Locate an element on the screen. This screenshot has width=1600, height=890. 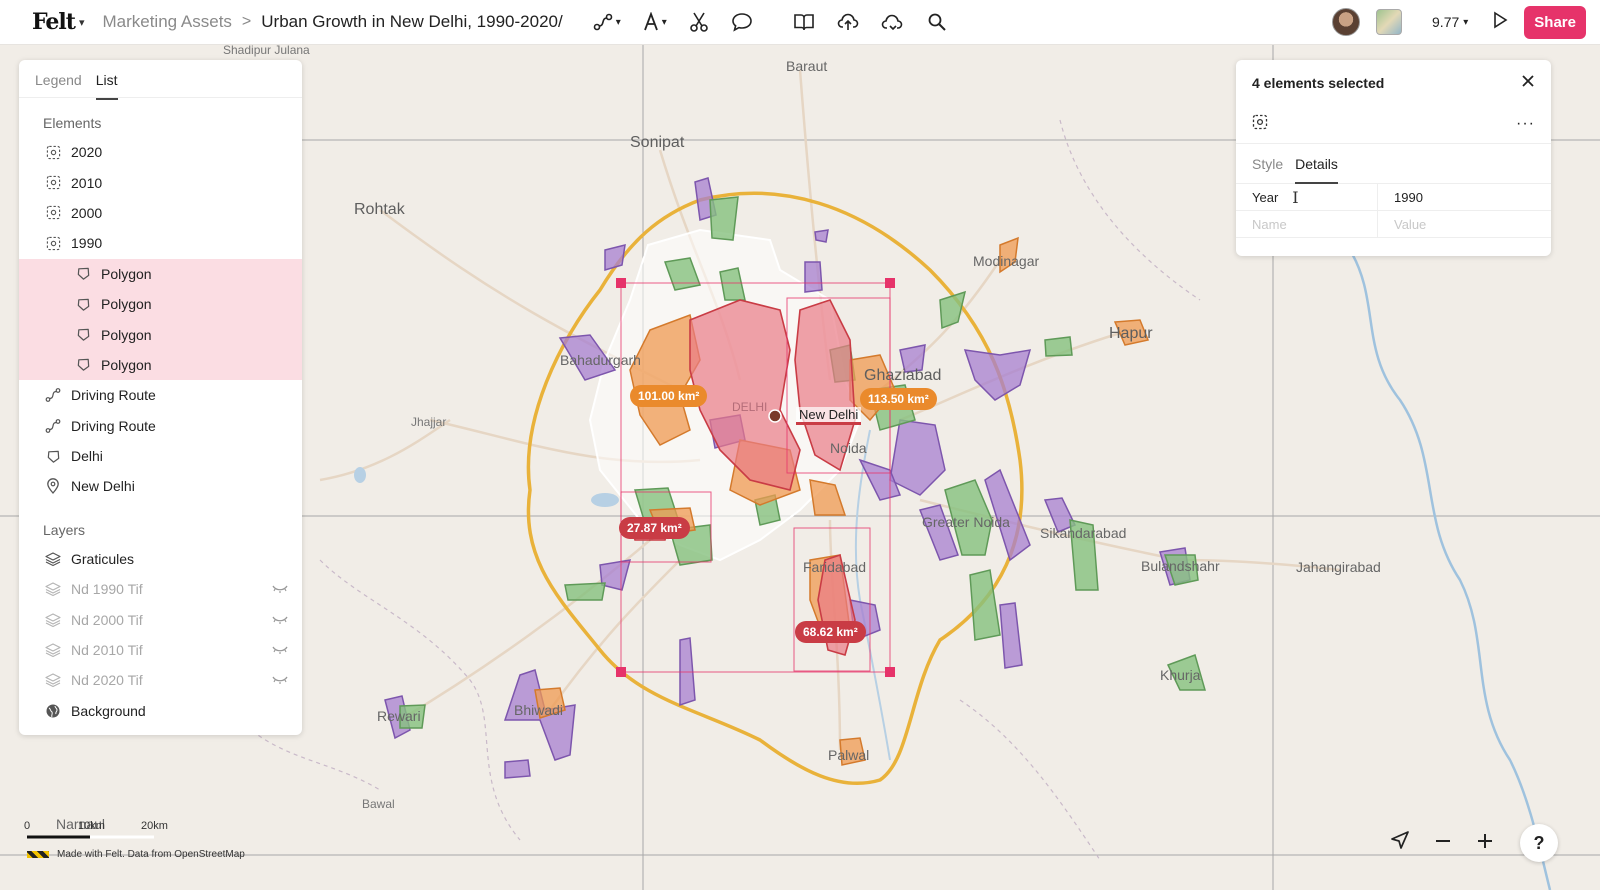
upload-icon is located at coordinates (848, 22).